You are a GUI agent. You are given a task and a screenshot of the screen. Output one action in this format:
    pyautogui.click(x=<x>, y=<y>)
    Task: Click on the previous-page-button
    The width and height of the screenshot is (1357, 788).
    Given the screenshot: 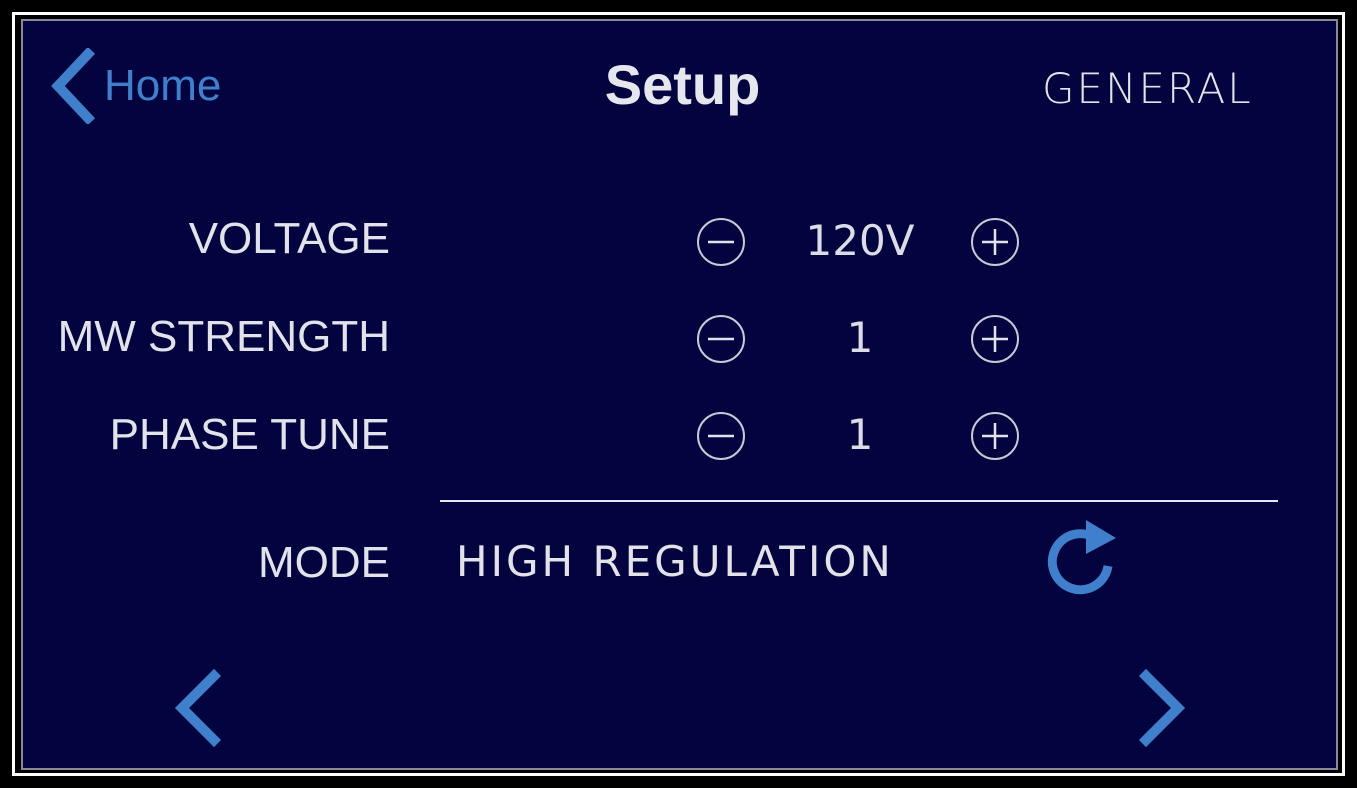 What is the action you would take?
    pyautogui.click(x=198, y=708)
    